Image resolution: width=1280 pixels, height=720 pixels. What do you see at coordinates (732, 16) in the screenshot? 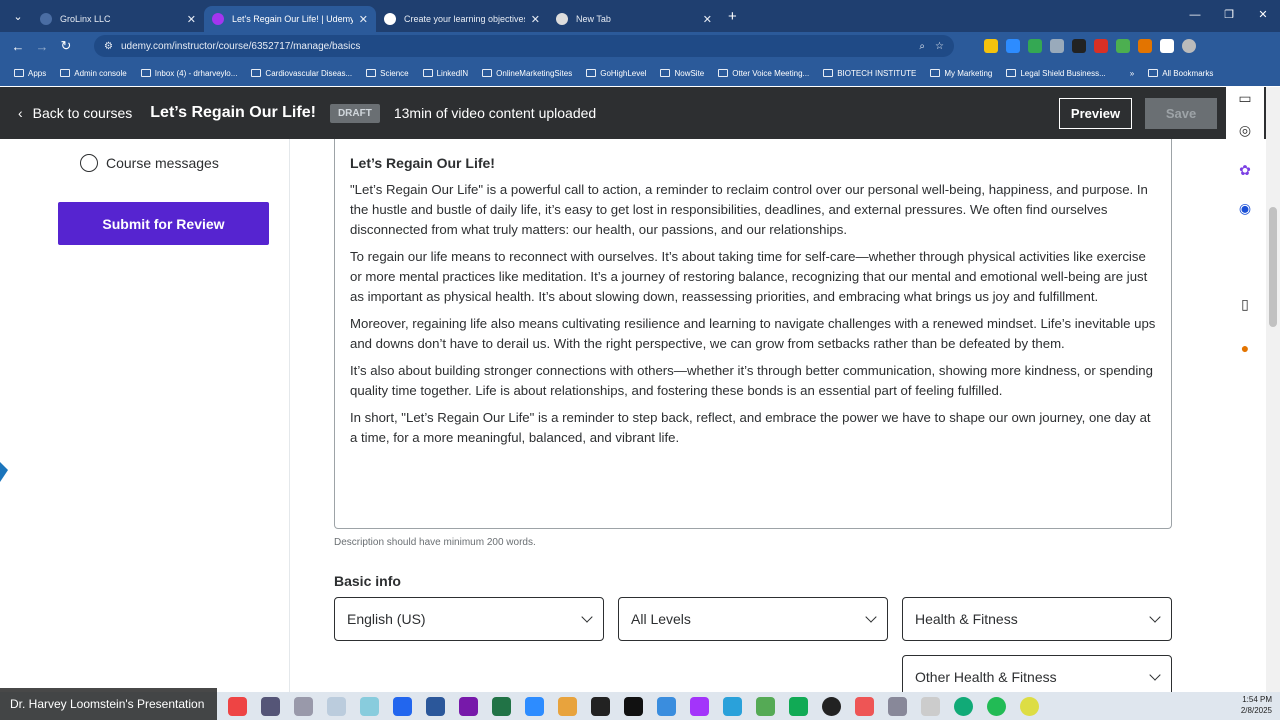
I see `new-tab-icon: +` at bounding box center [732, 16].